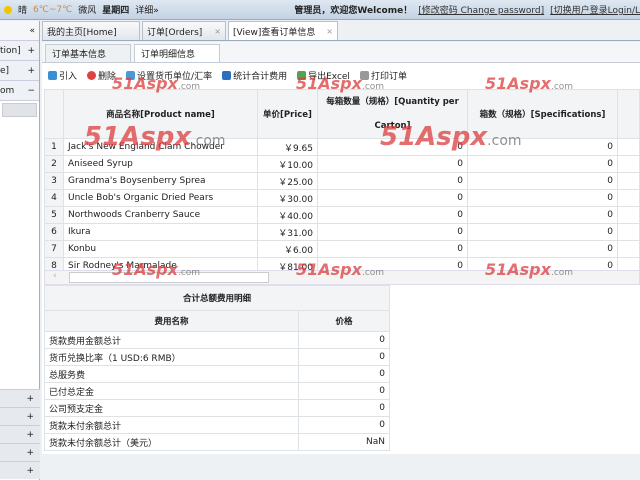 This screenshot has height=480, width=640. What do you see at coordinates (481, 9) in the screenshot?
I see `change-password-link: [修改密码 Change password]` at bounding box center [481, 9].